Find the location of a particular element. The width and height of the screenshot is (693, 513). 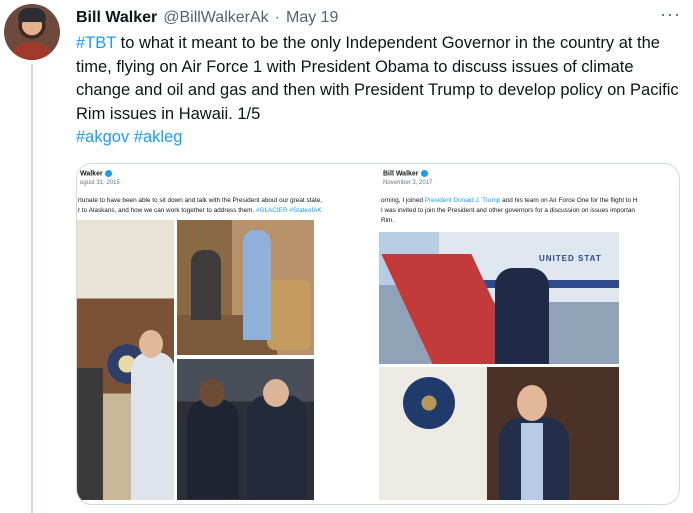

plane-label: UNITED STAT is located at coordinates (570, 258).